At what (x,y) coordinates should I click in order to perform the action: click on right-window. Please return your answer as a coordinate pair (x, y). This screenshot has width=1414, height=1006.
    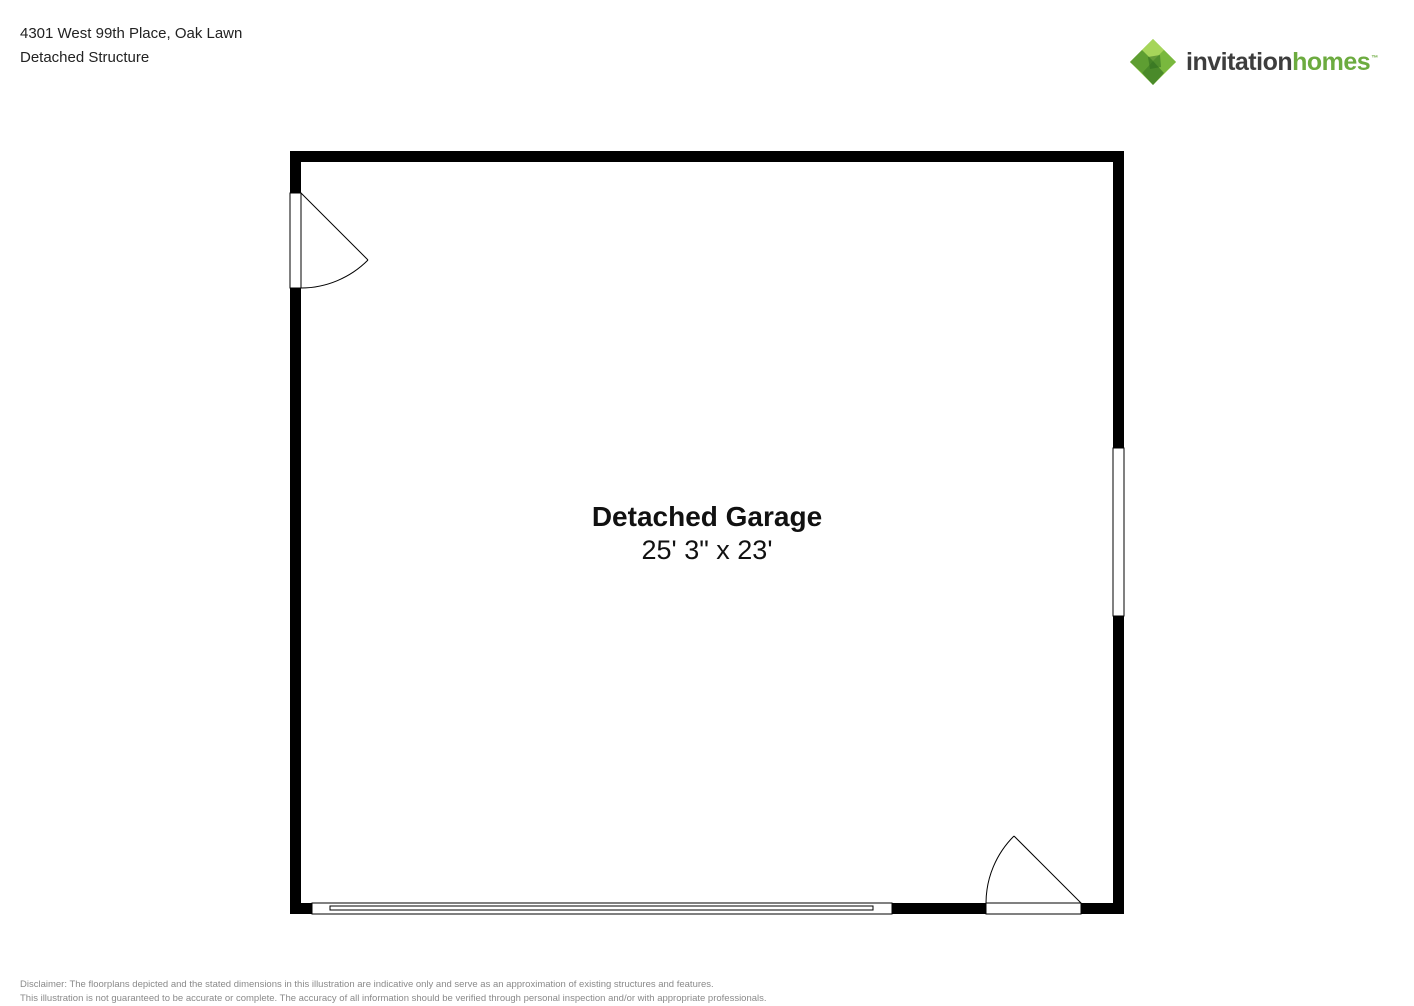
    Looking at the image, I should click on (1118, 532).